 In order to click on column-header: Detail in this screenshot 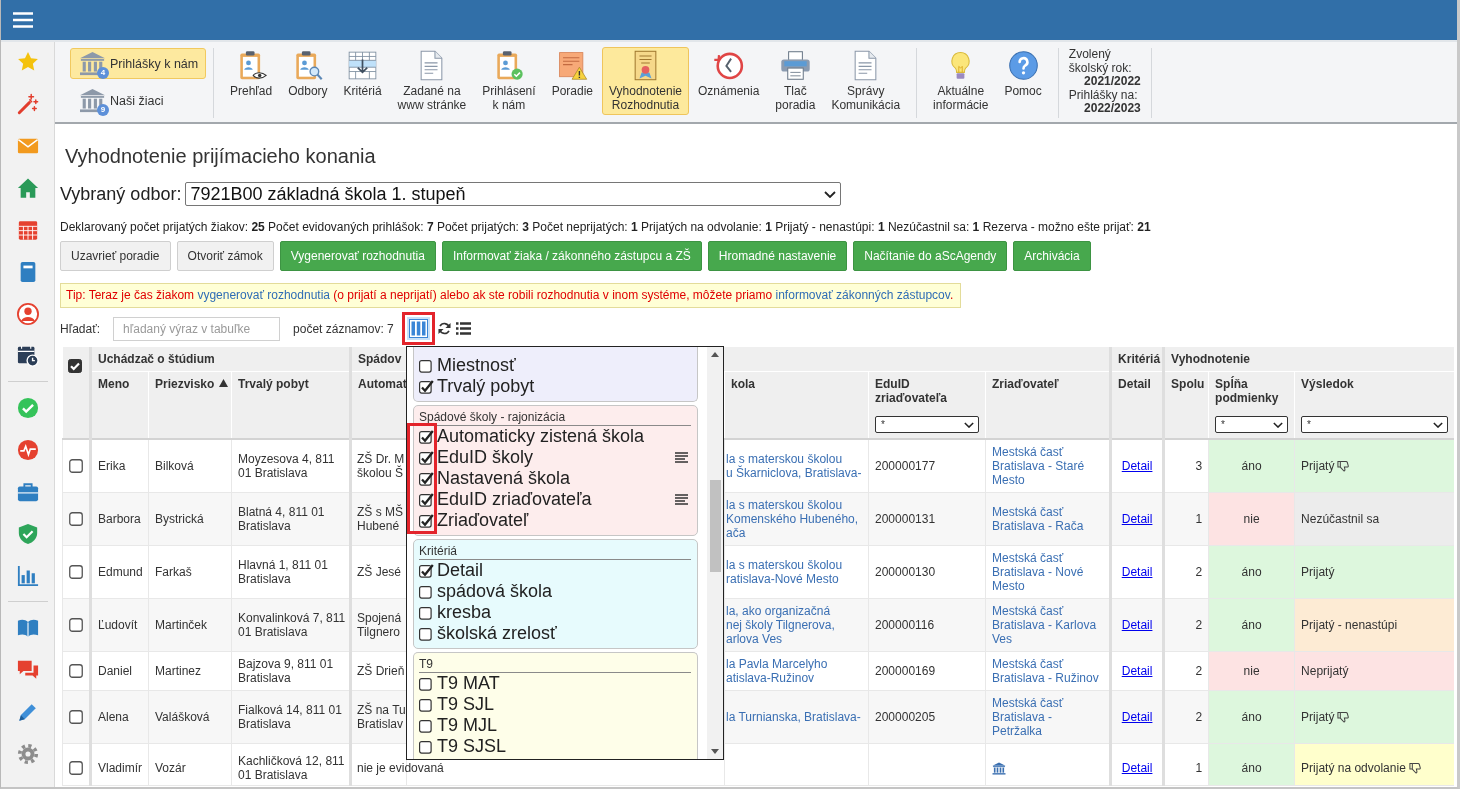, I will do `click(1134, 384)`.